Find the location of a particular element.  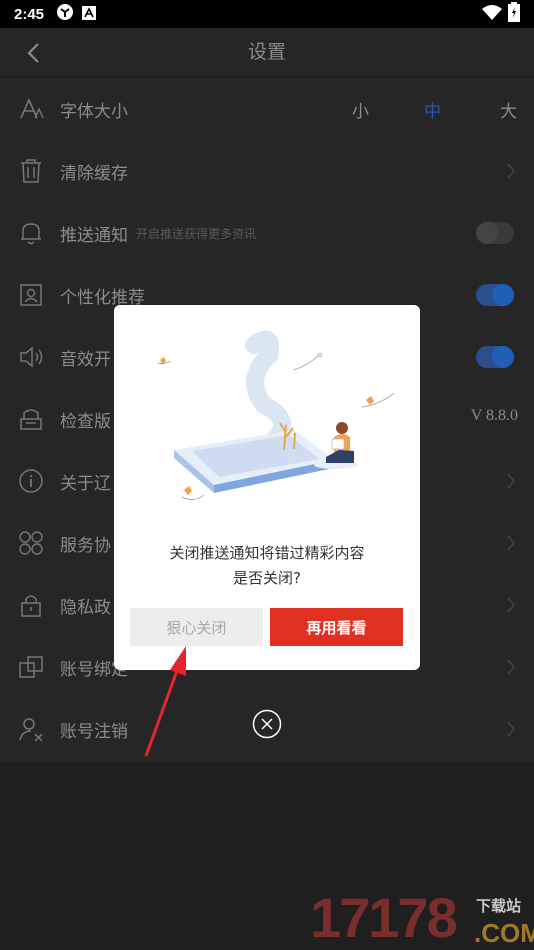

font-size-label: 字体大小 is located at coordinates (94, 111).